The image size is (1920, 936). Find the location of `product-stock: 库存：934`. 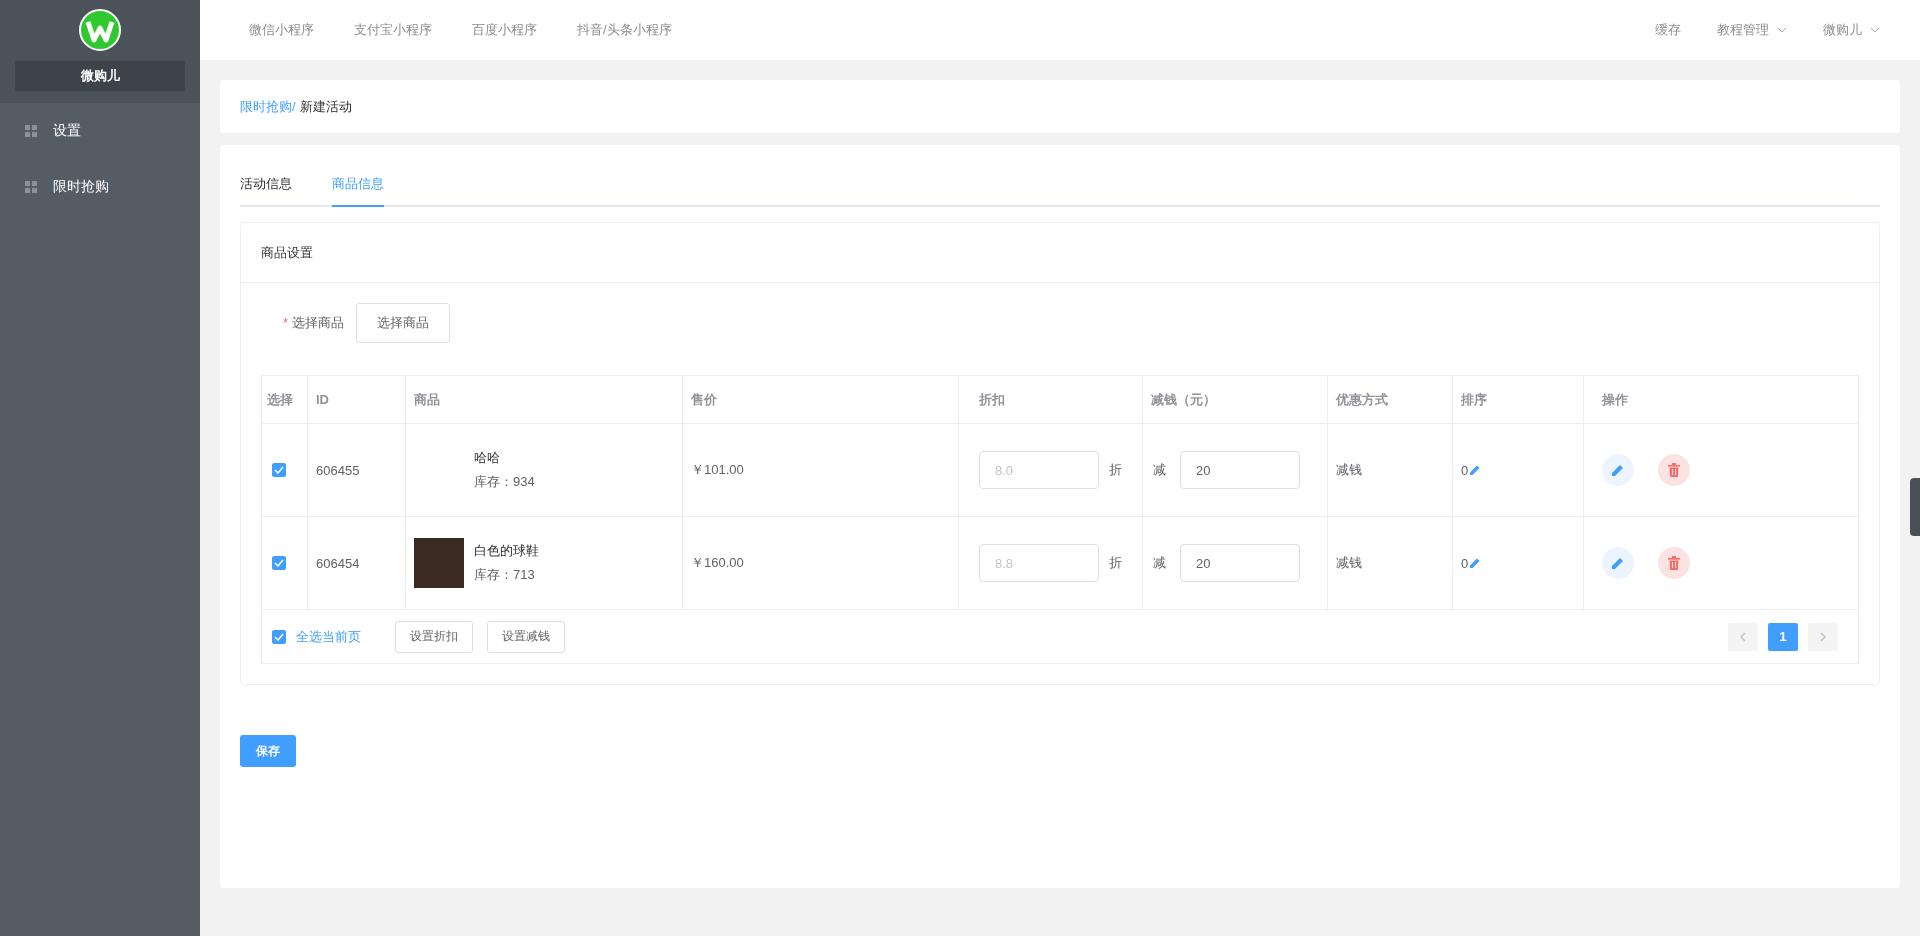

product-stock: 库存：934 is located at coordinates (504, 482).